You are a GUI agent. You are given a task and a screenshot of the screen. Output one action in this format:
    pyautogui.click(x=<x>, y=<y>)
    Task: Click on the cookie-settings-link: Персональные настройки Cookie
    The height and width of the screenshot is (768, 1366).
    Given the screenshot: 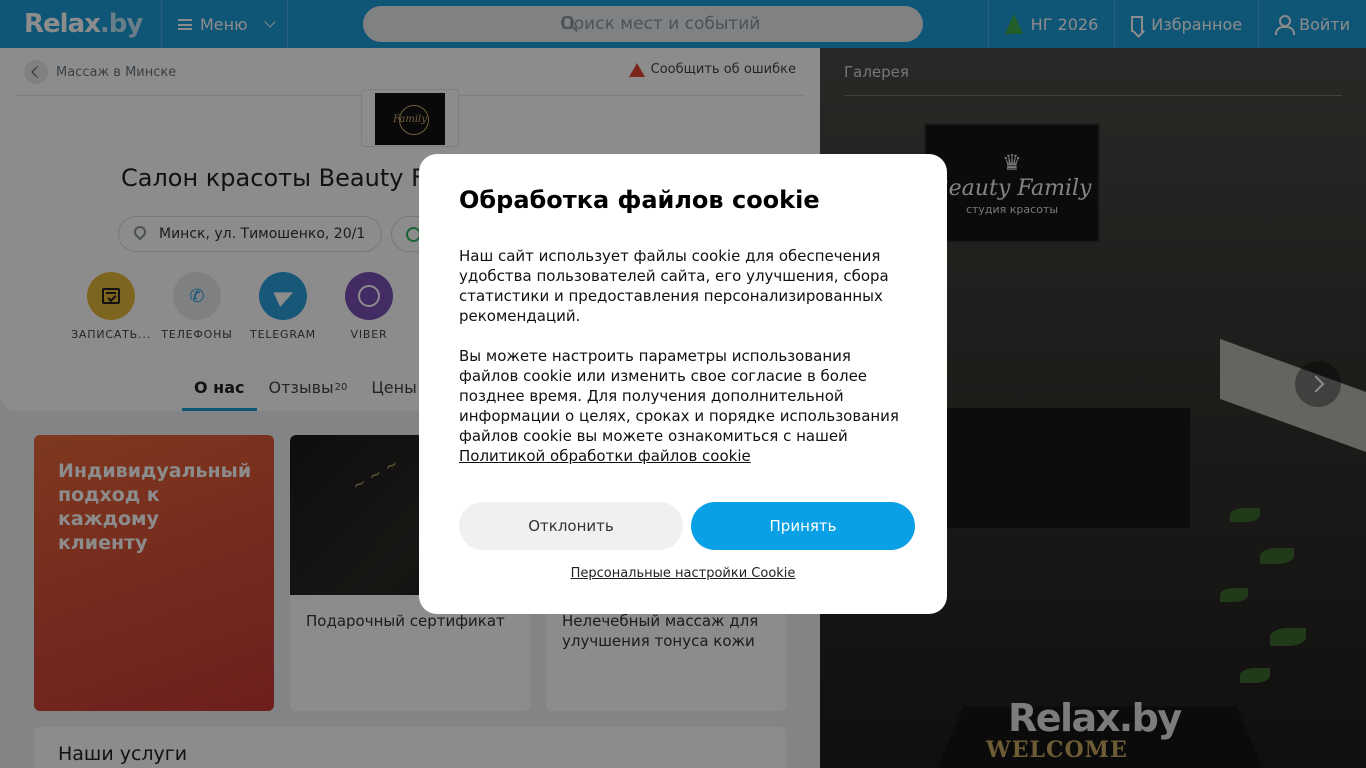 What is the action you would take?
    pyautogui.click(x=683, y=573)
    